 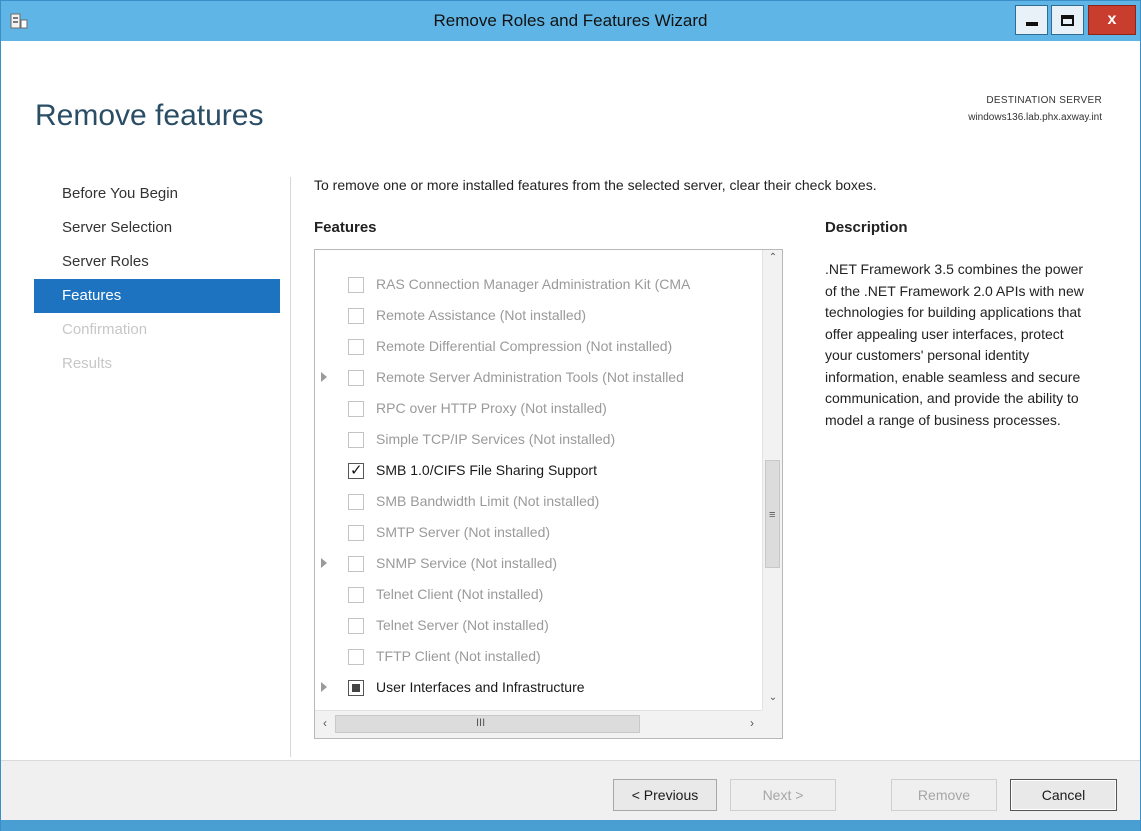 I want to click on feature-row: Simple TCP/IP Services (Not installed), so click(x=538, y=440).